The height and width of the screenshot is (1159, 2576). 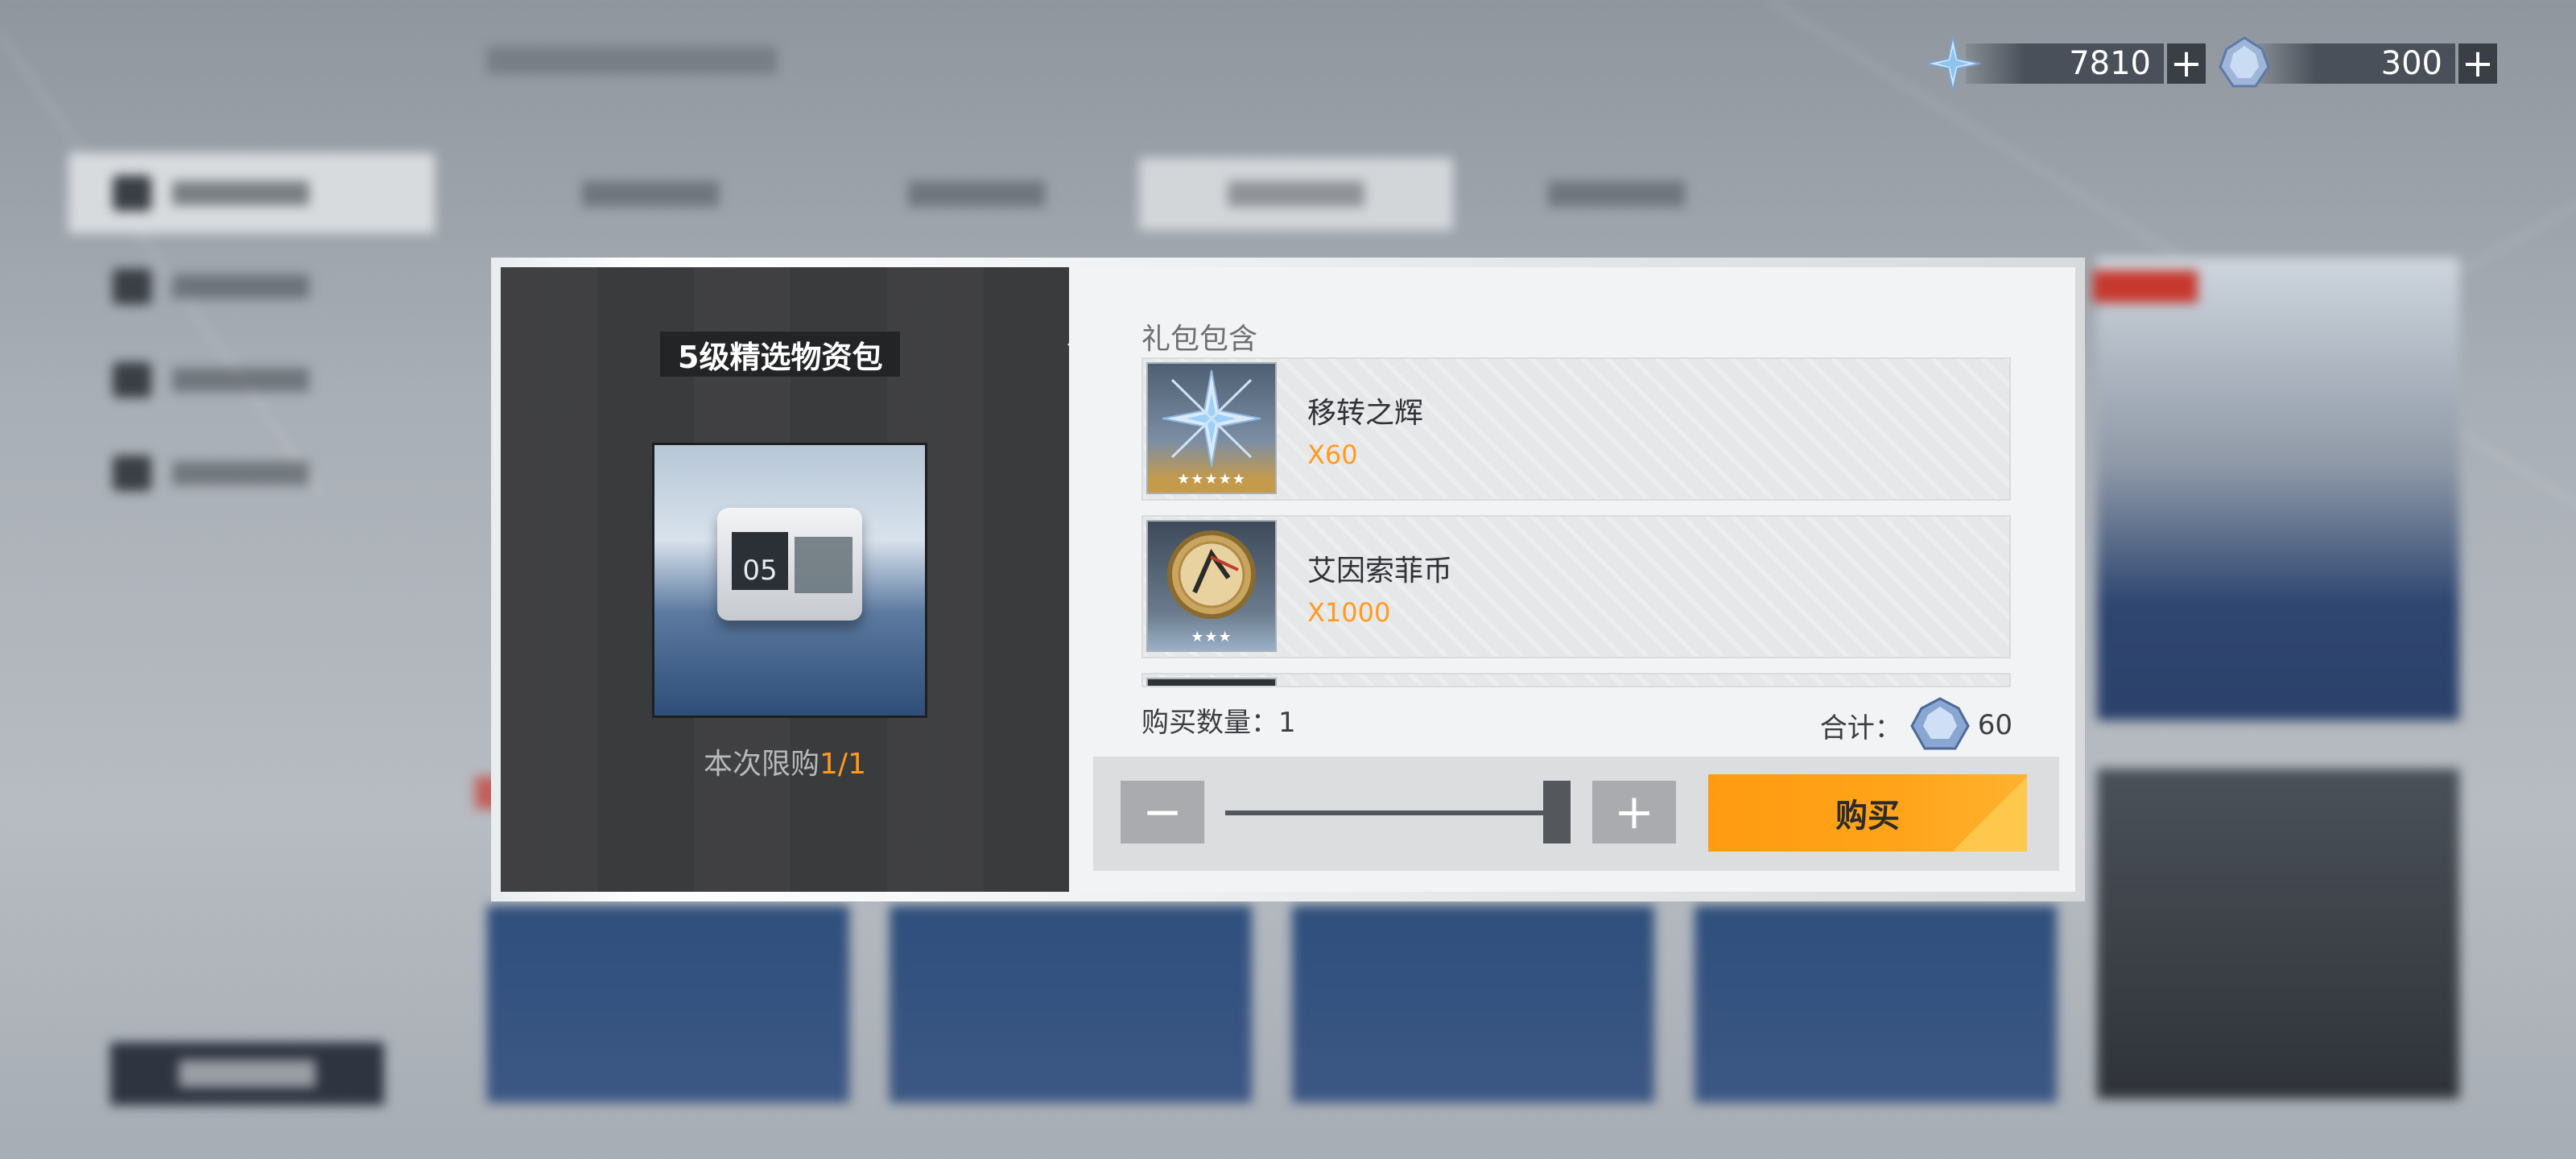 What do you see at coordinates (1391, 812) in the screenshot?
I see `quantity-slider` at bounding box center [1391, 812].